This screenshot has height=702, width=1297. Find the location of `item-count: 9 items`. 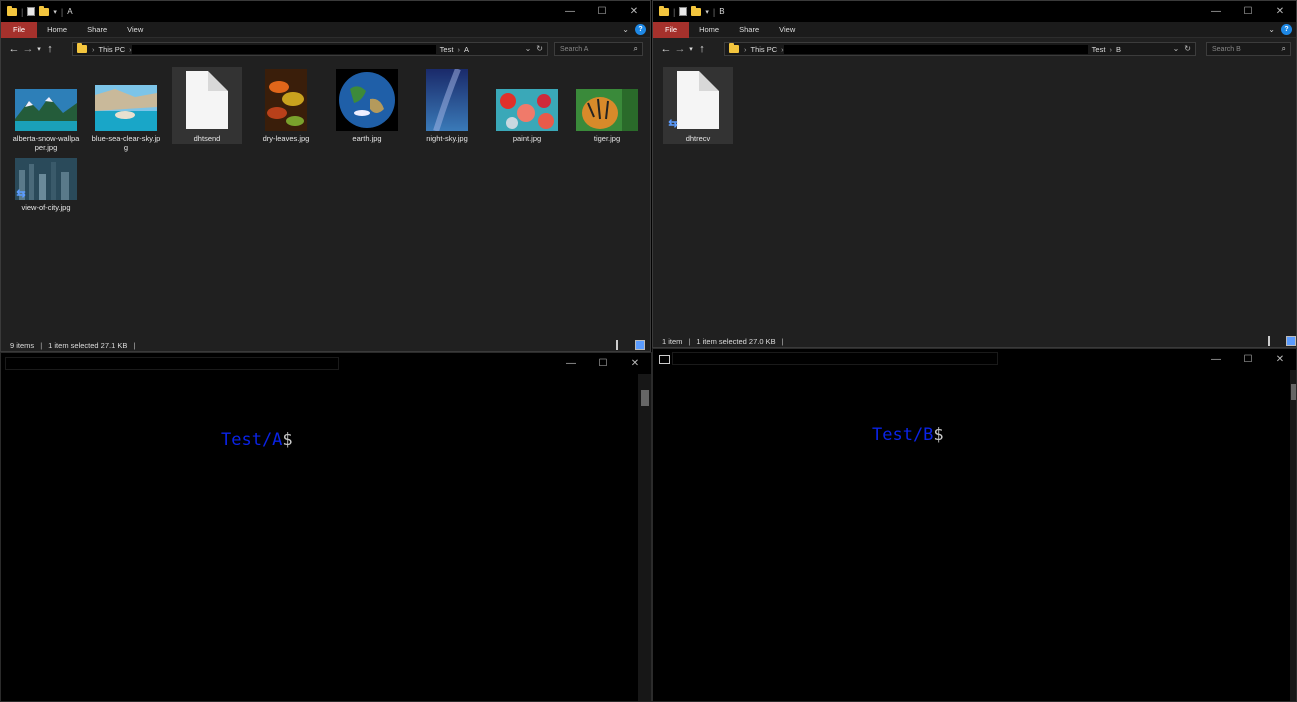

item-count: 9 items is located at coordinates (22, 345).